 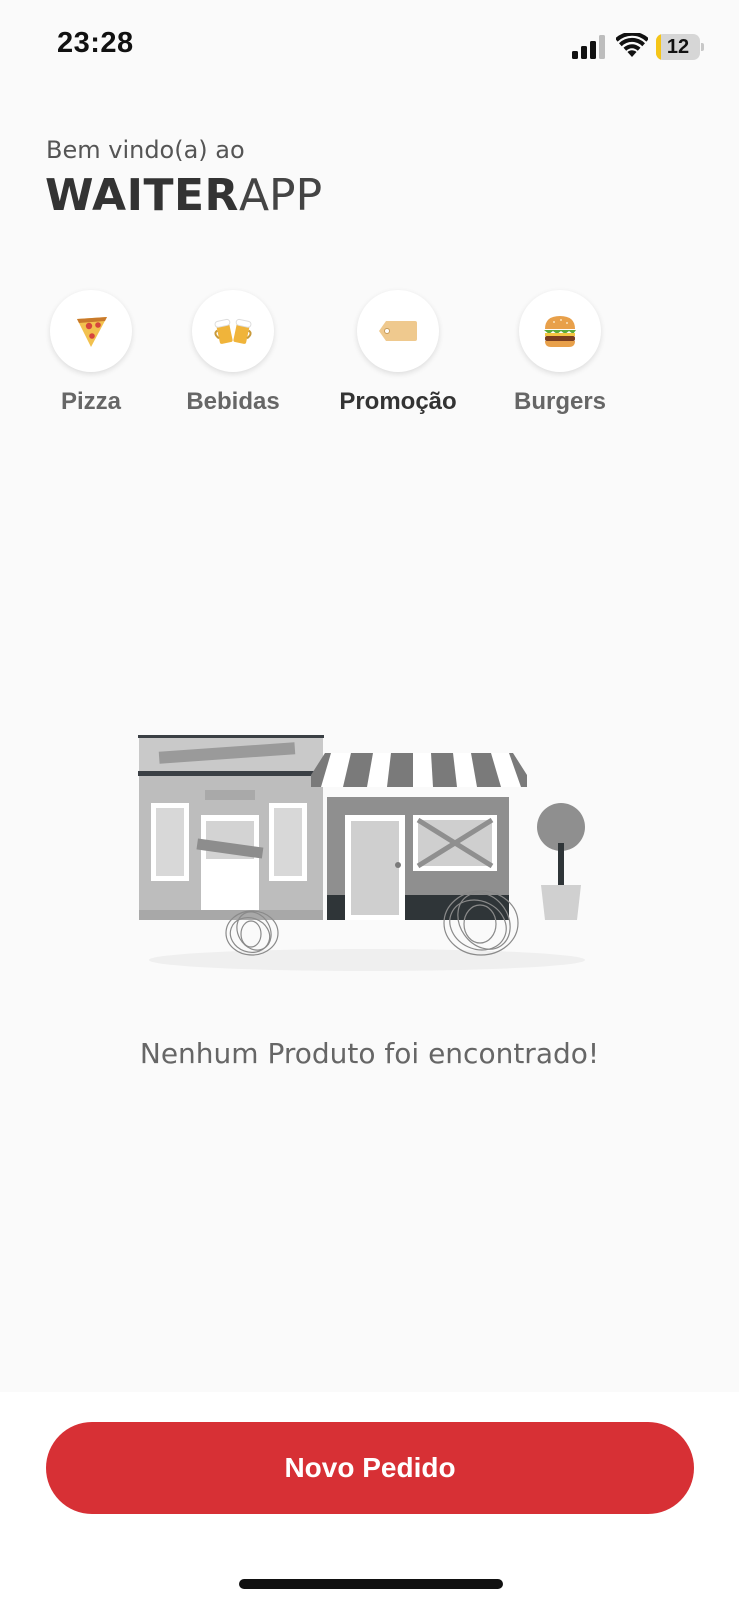 I want to click on battery-icon: 12, so click(x=680, y=47).